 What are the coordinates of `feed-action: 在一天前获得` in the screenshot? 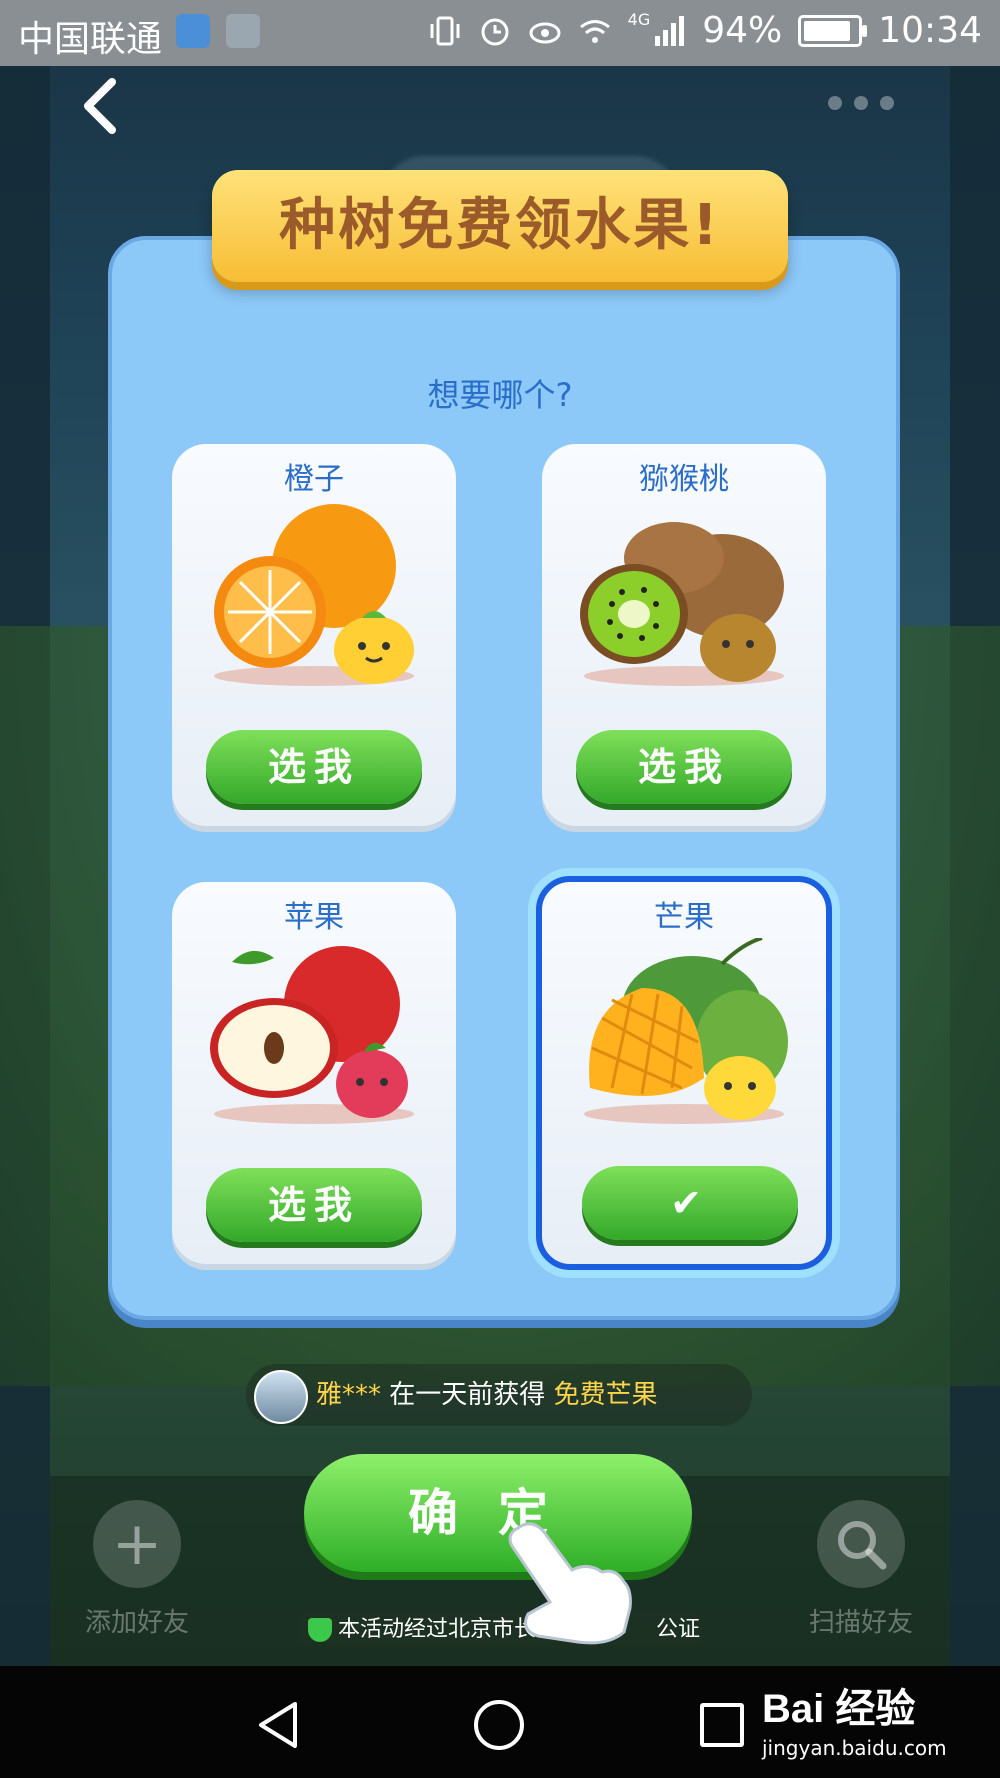 It's located at (467, 1395).